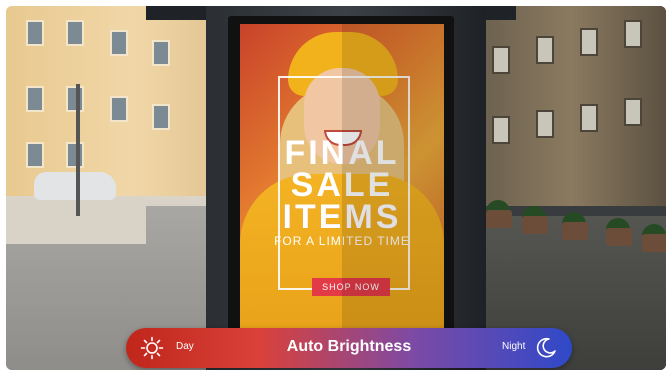  Describe the element at coordinates (342, 217) in the screenshot. I see `ad-headline-items: ITEMS` at that location.